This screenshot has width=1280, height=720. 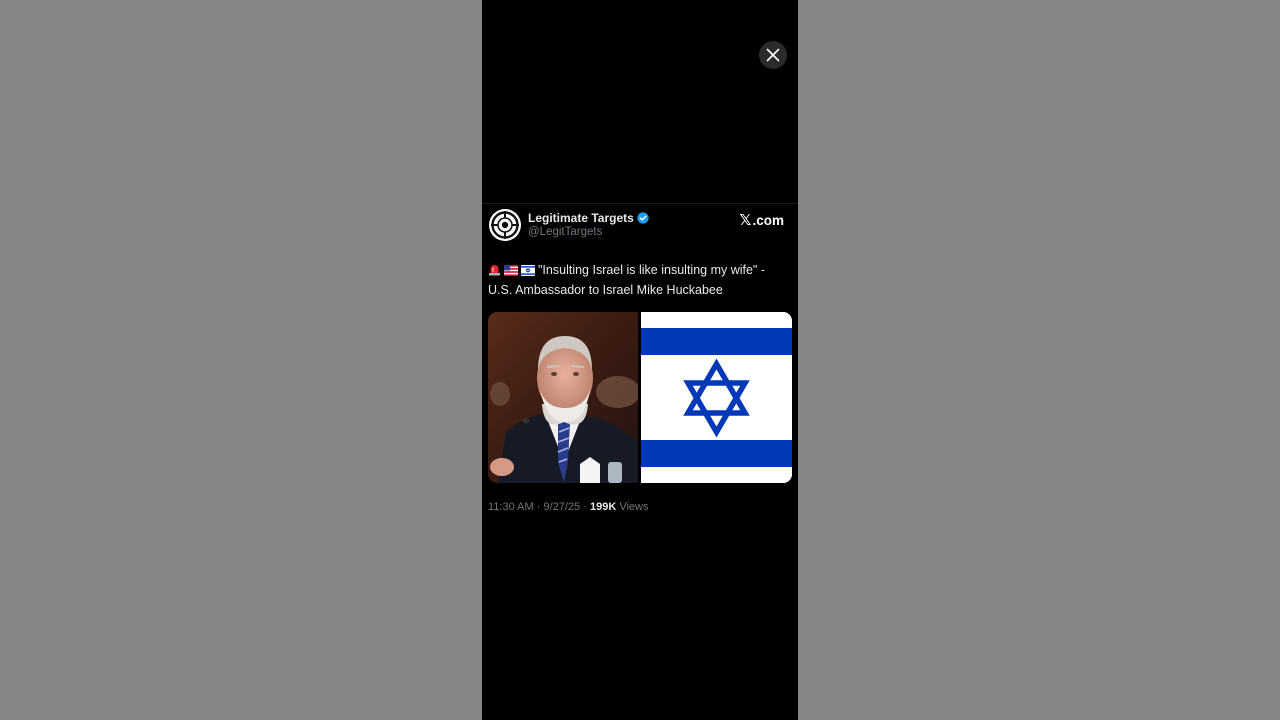 What do you see at coordinates (643, 218) in the screenshot?
I see `verified-badge-icon` at bounding box center [643, 218].